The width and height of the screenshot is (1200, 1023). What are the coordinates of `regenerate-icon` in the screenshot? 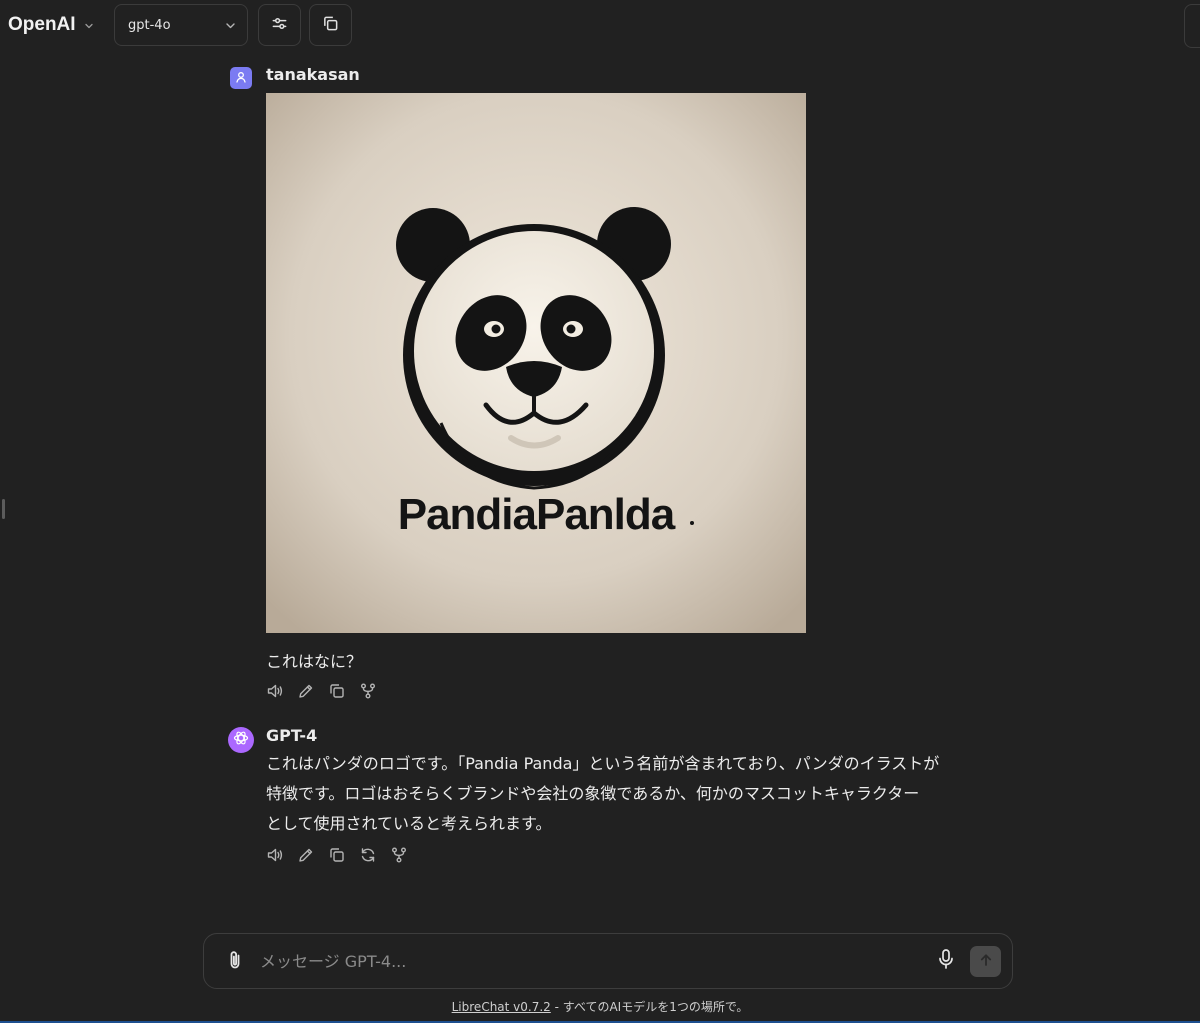 It's located at (368, 857).